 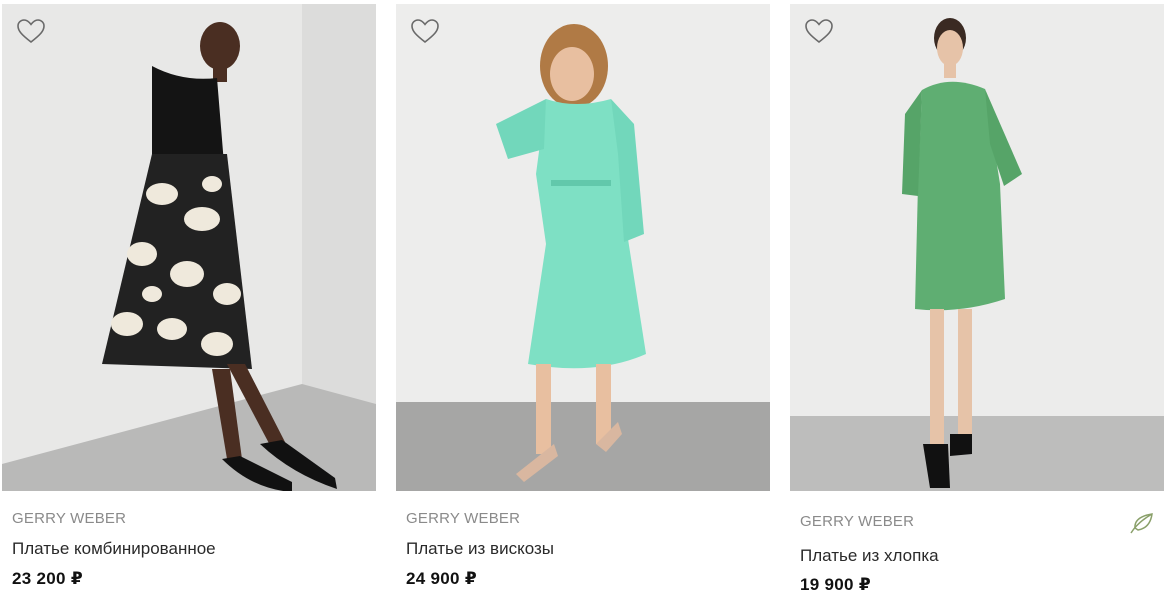 I want to click on product-price: 24 900 ₽, so click(x=441, y=578).